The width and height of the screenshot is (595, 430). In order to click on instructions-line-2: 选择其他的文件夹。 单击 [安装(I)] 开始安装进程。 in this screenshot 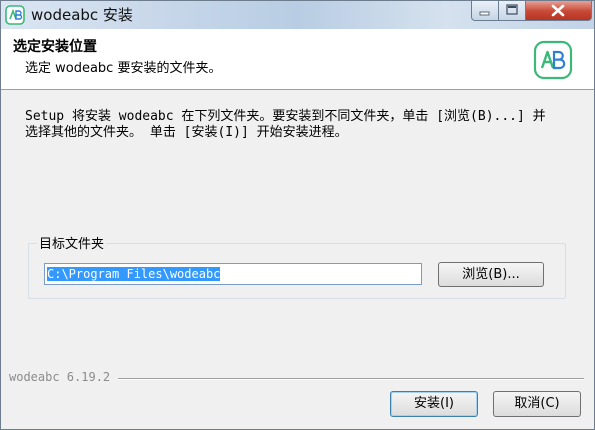, I will do `click(186, 132)`.